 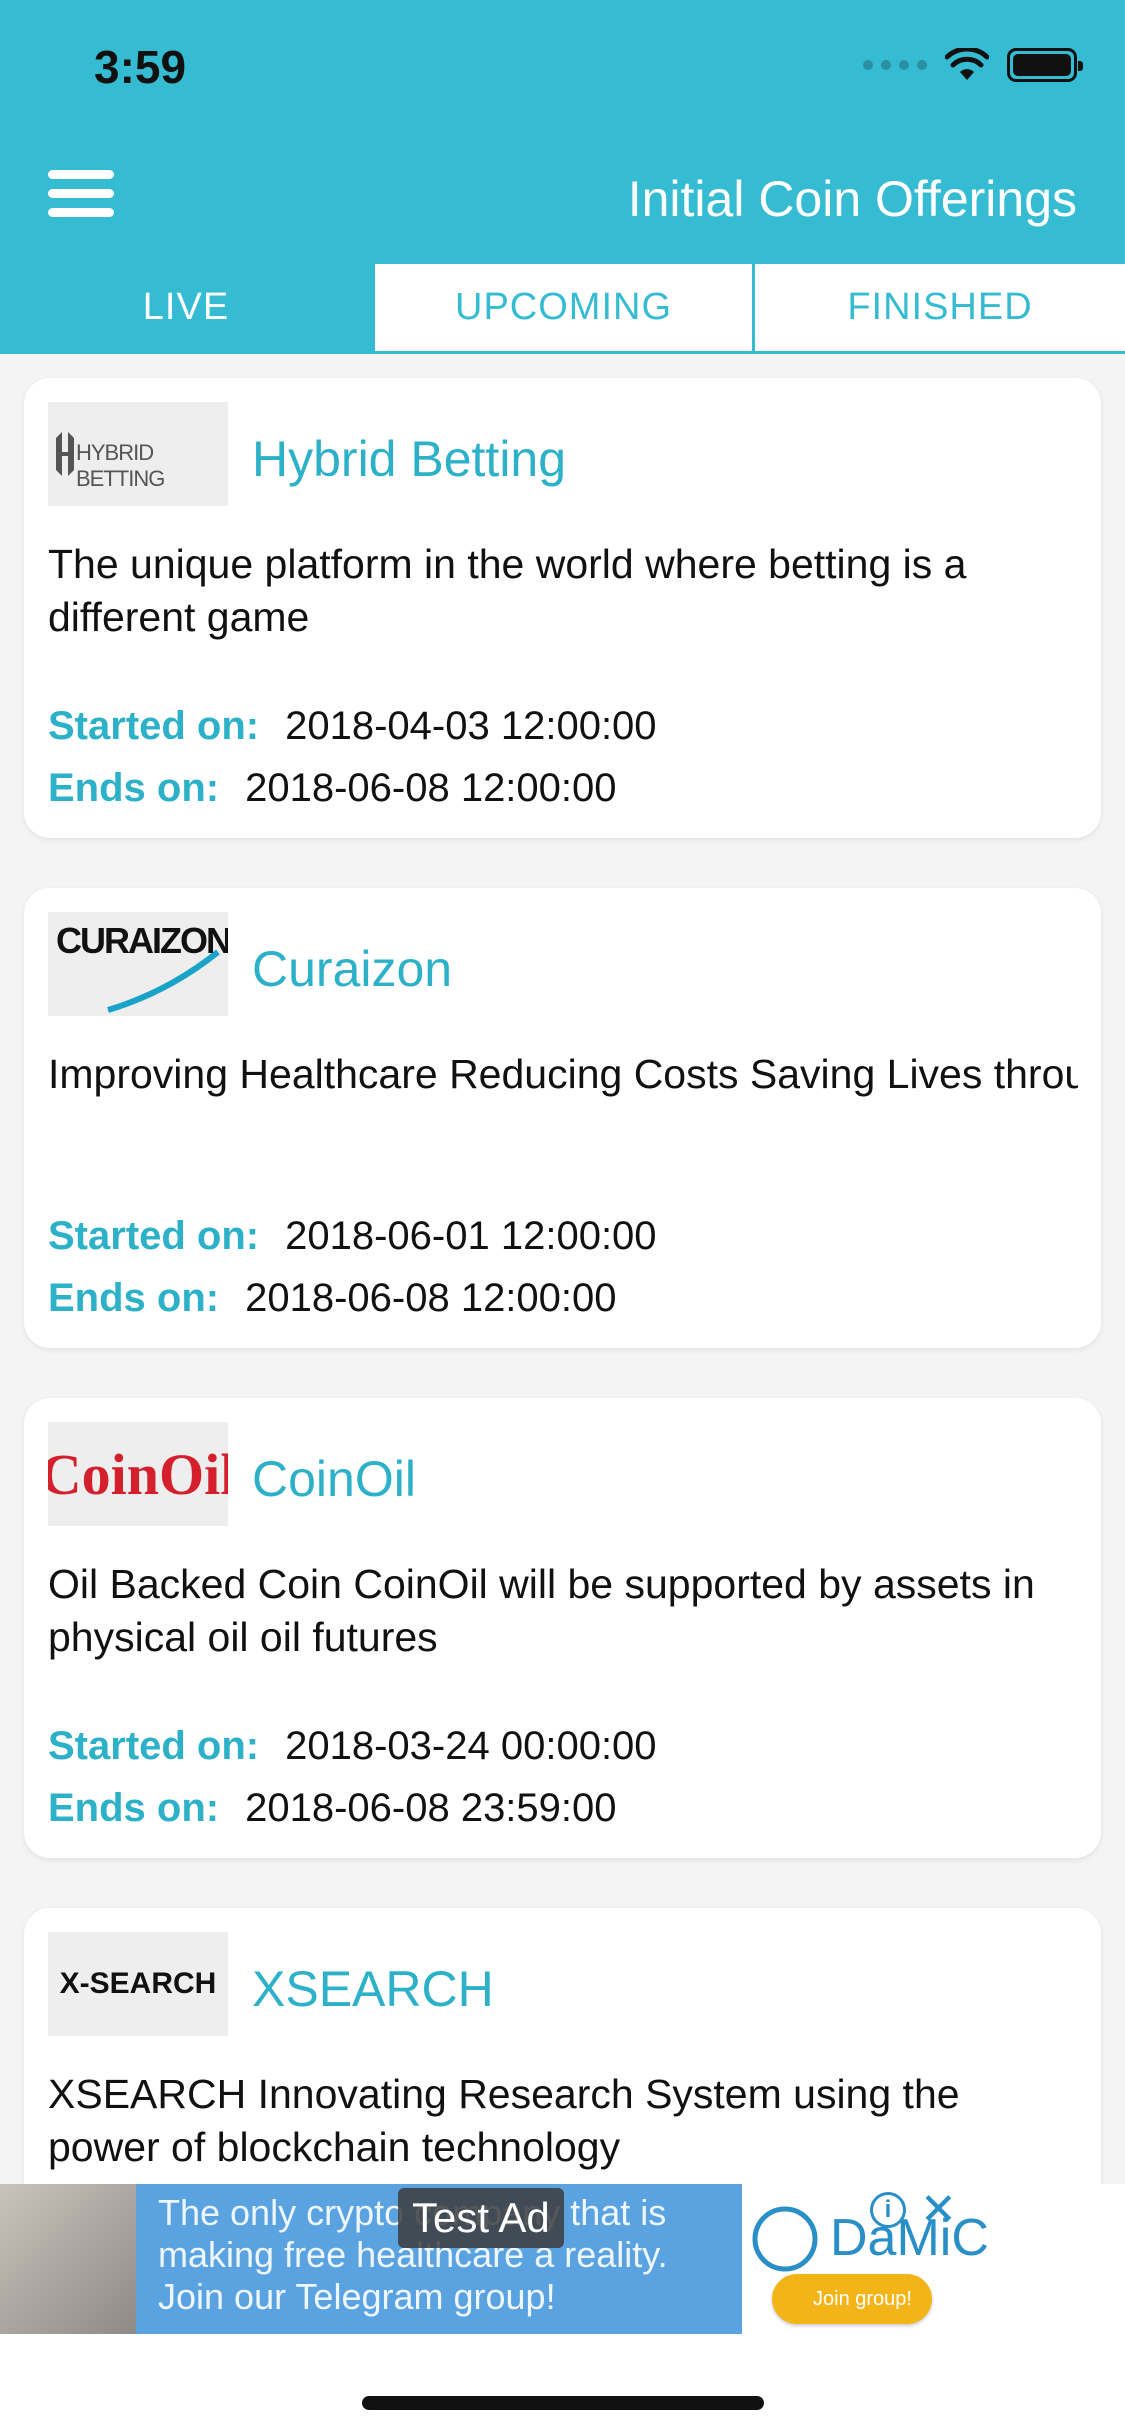 I want to click on ico-end-row: Ends on: 2018-06-08 23:59:00, so click(x=332, y=1808).